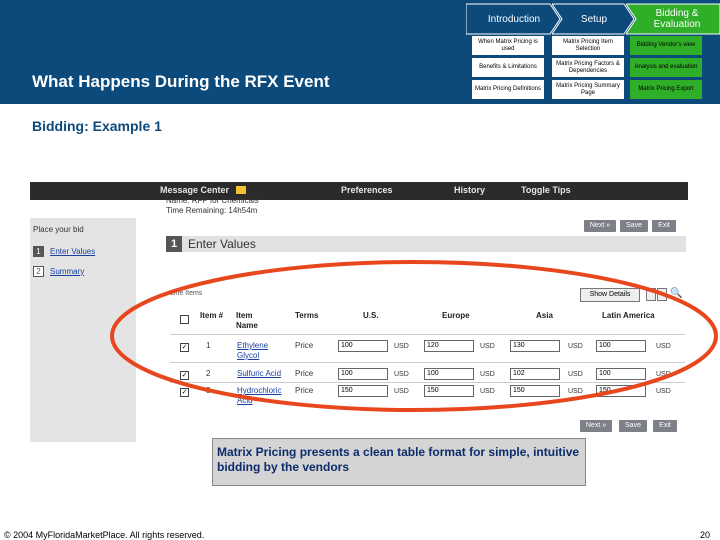 This screenshot has height=540, width=720. Describe the element at coordinates (634, 226) in the screenshot. I see `save-button: Save` at that location.